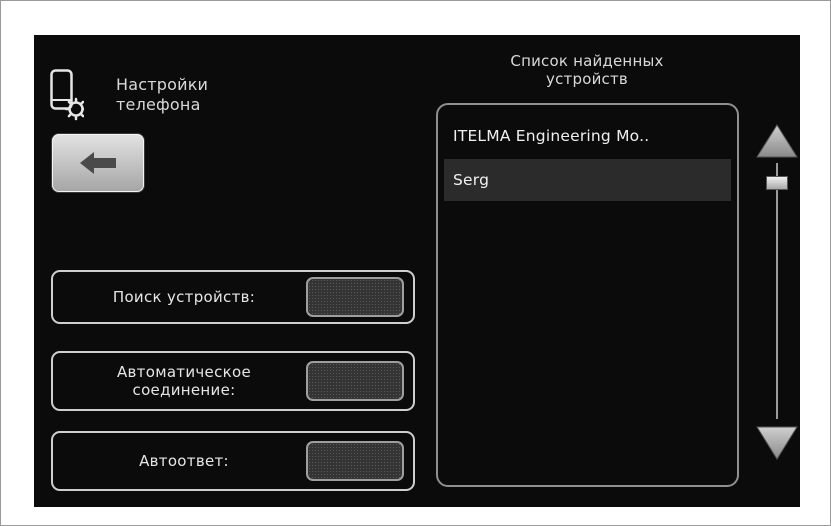  I want to click on page-title: Настройки телефона, so click(162, 94).